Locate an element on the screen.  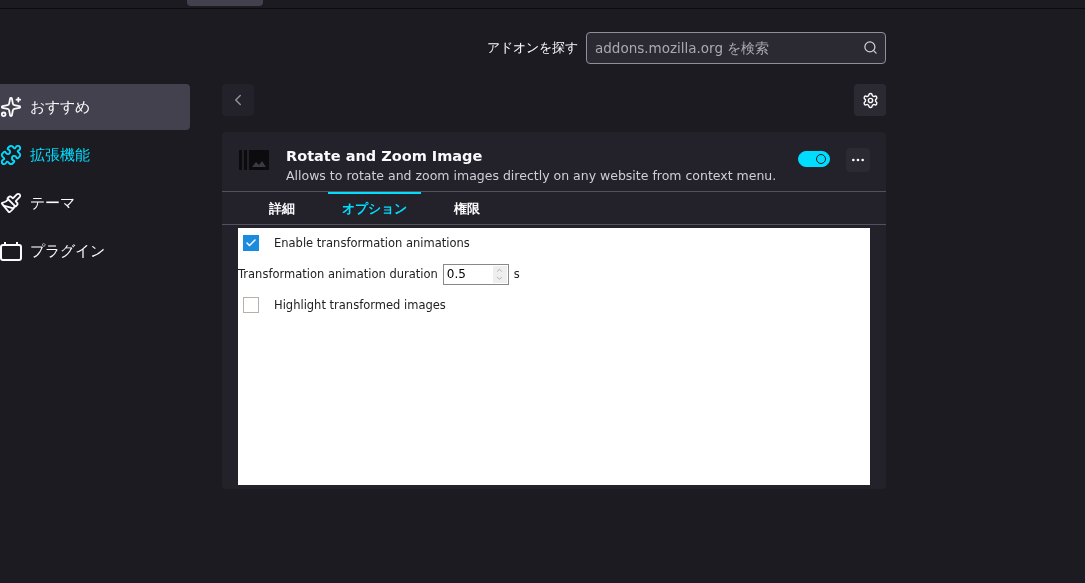
tab: 詳細 is located at coordinates (282, 208).